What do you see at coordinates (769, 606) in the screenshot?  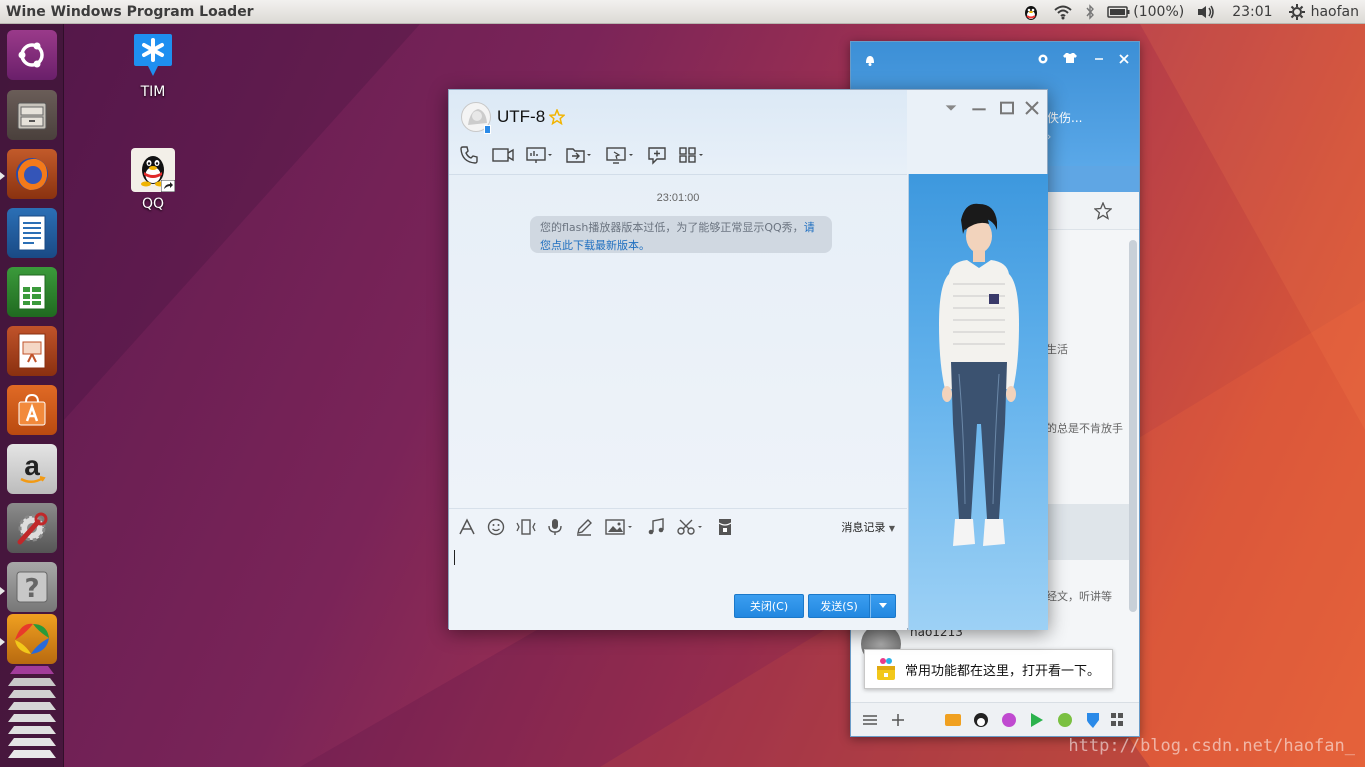 I see `close-button: 关闭(C)` at bounding box center [769, 606].